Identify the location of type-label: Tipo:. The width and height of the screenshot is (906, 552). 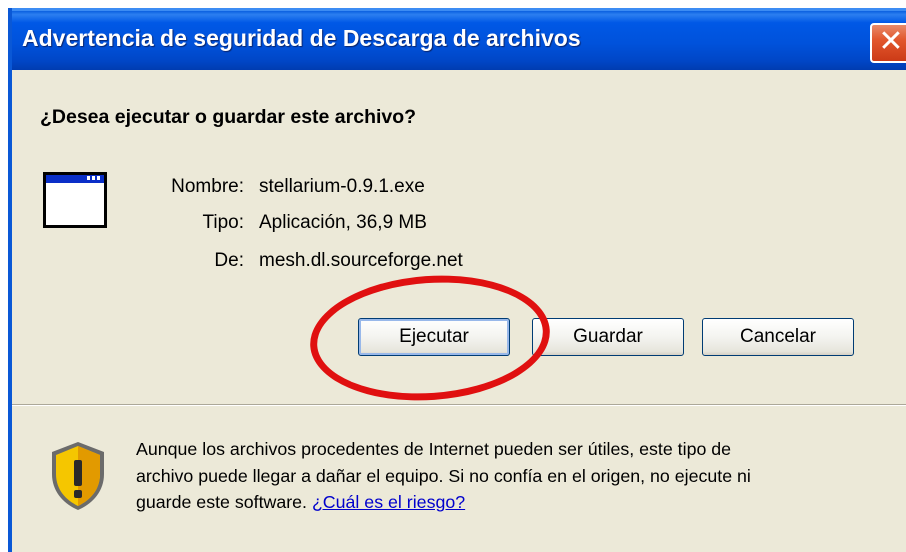
(223, 222).